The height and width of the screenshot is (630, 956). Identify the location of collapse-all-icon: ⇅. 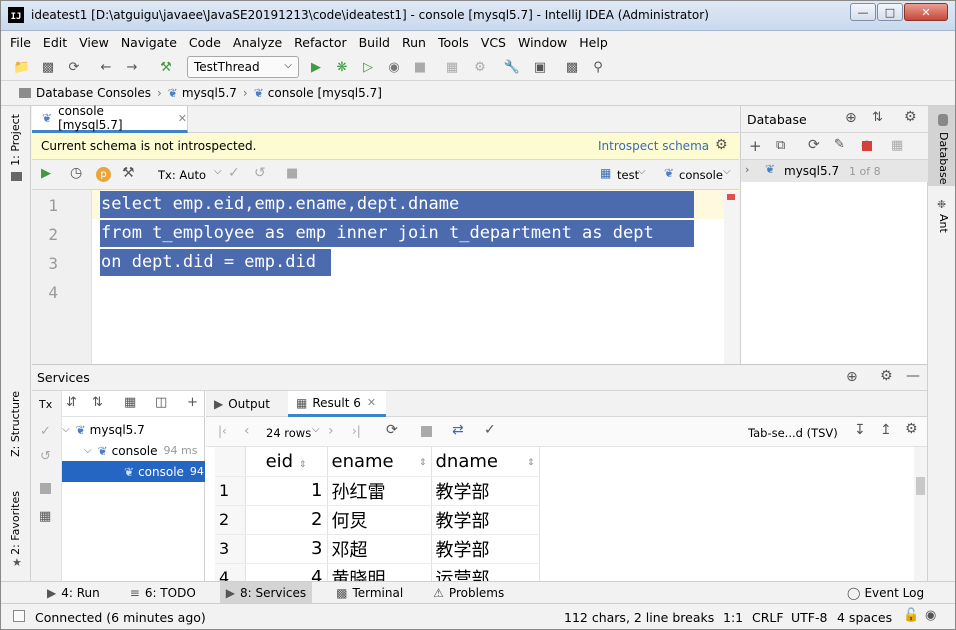
(97, 402).